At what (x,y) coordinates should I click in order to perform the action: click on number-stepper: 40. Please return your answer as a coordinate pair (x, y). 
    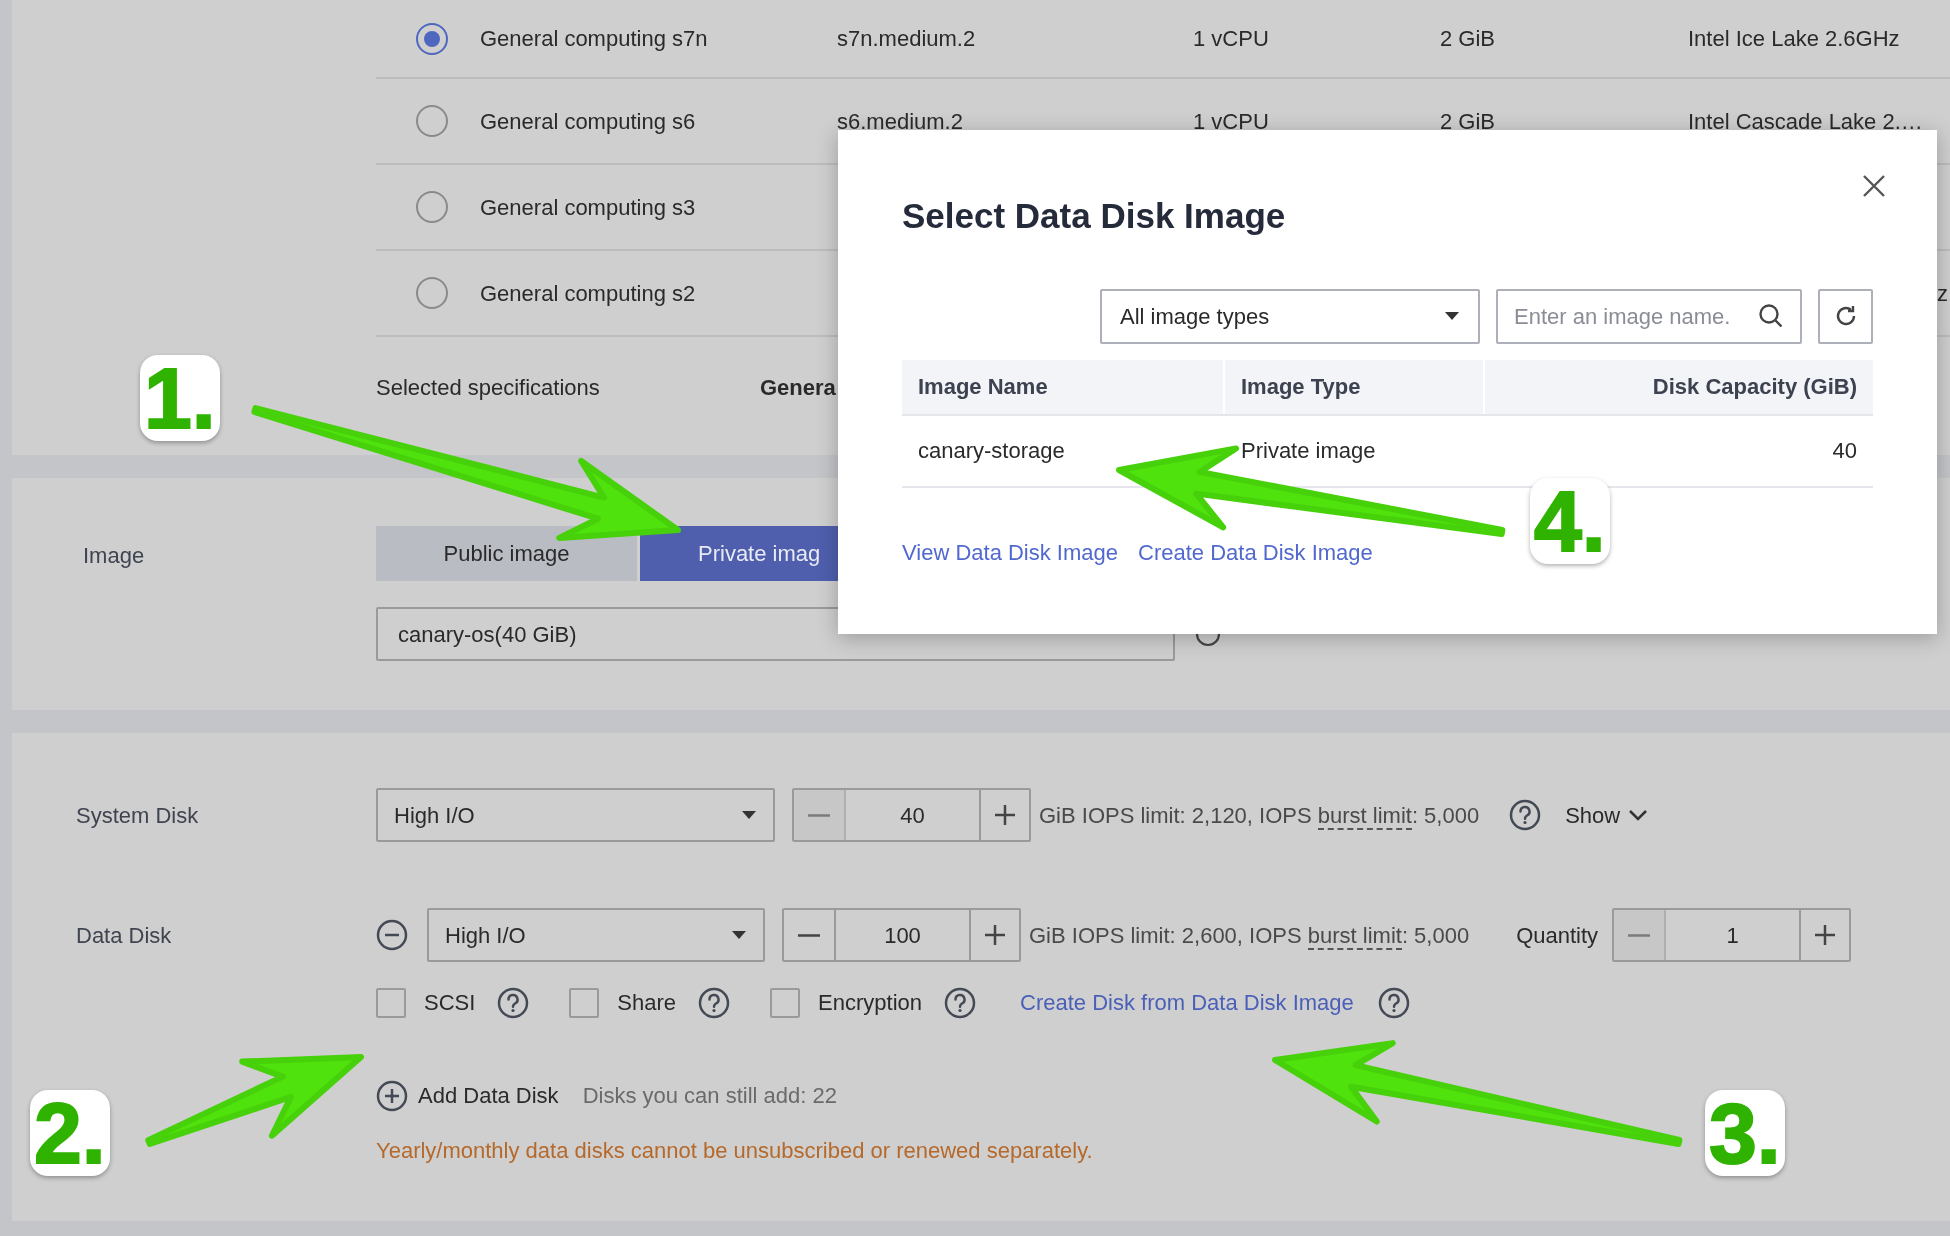
    Looking at the image, I should click on (911, 815).